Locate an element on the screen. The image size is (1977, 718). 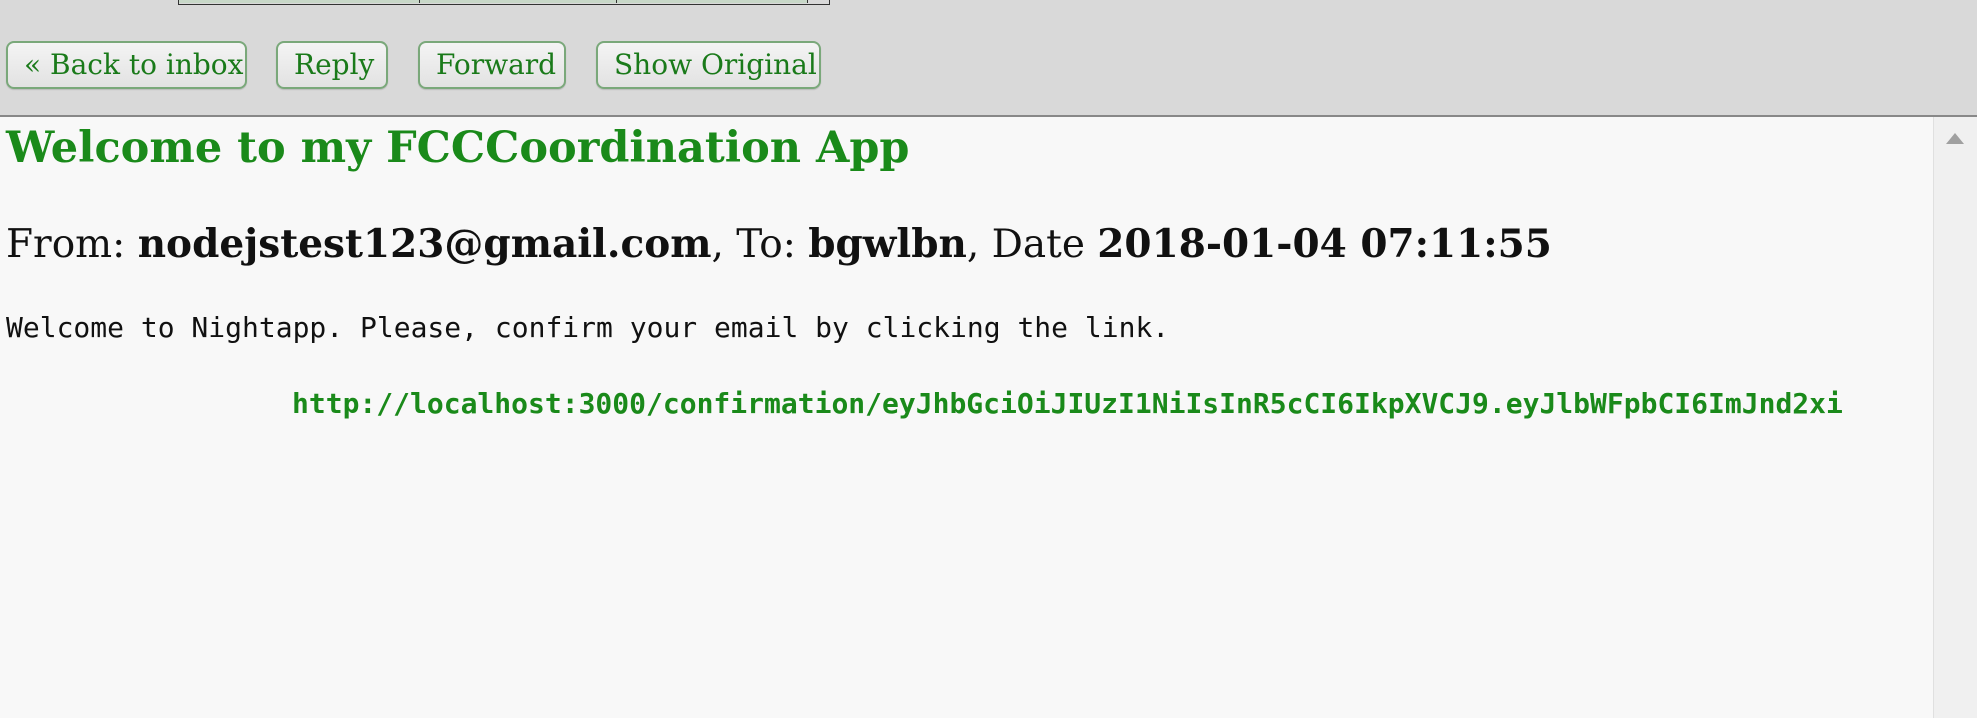
from-prefix: From: is located at coordinates (72, 244).